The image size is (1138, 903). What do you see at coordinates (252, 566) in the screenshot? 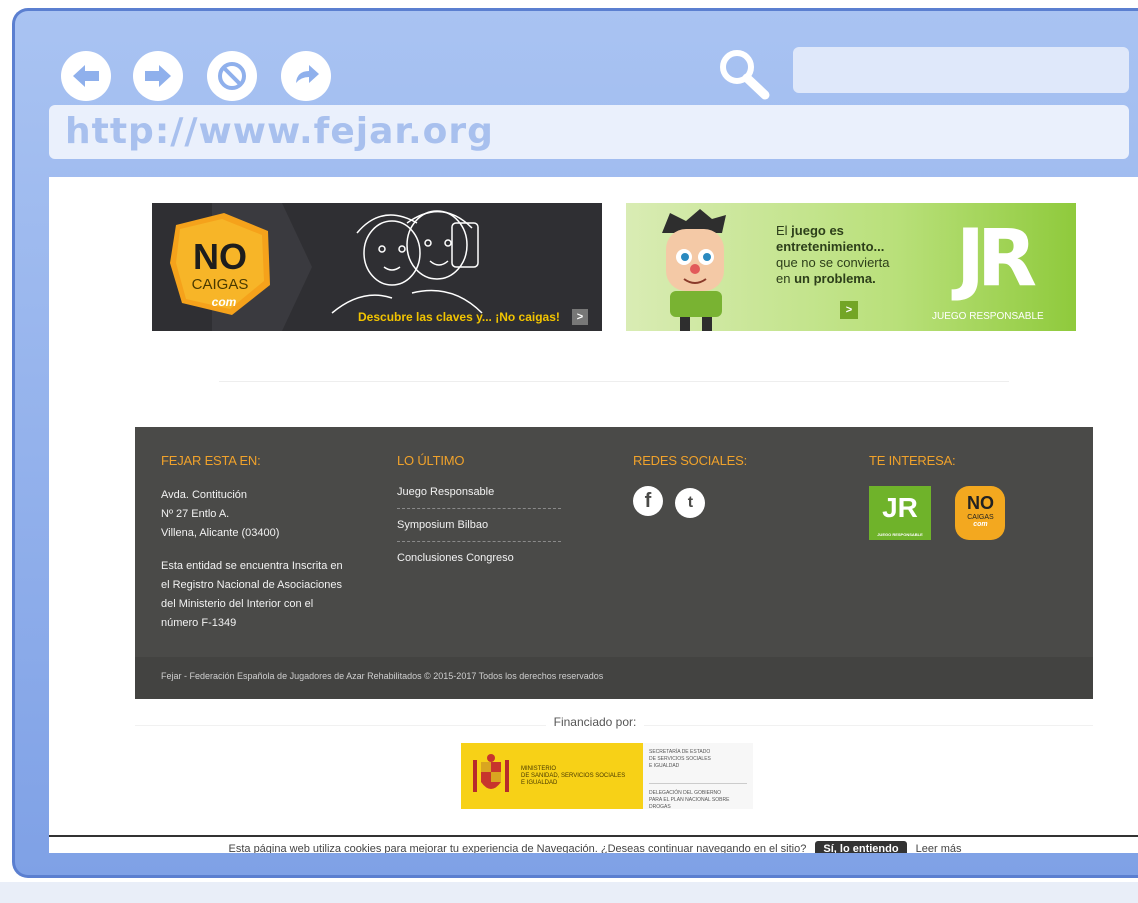
I see `registry-note-1: Esta entidad se encuentra Inscrita en` at bounding box center [252, 566].